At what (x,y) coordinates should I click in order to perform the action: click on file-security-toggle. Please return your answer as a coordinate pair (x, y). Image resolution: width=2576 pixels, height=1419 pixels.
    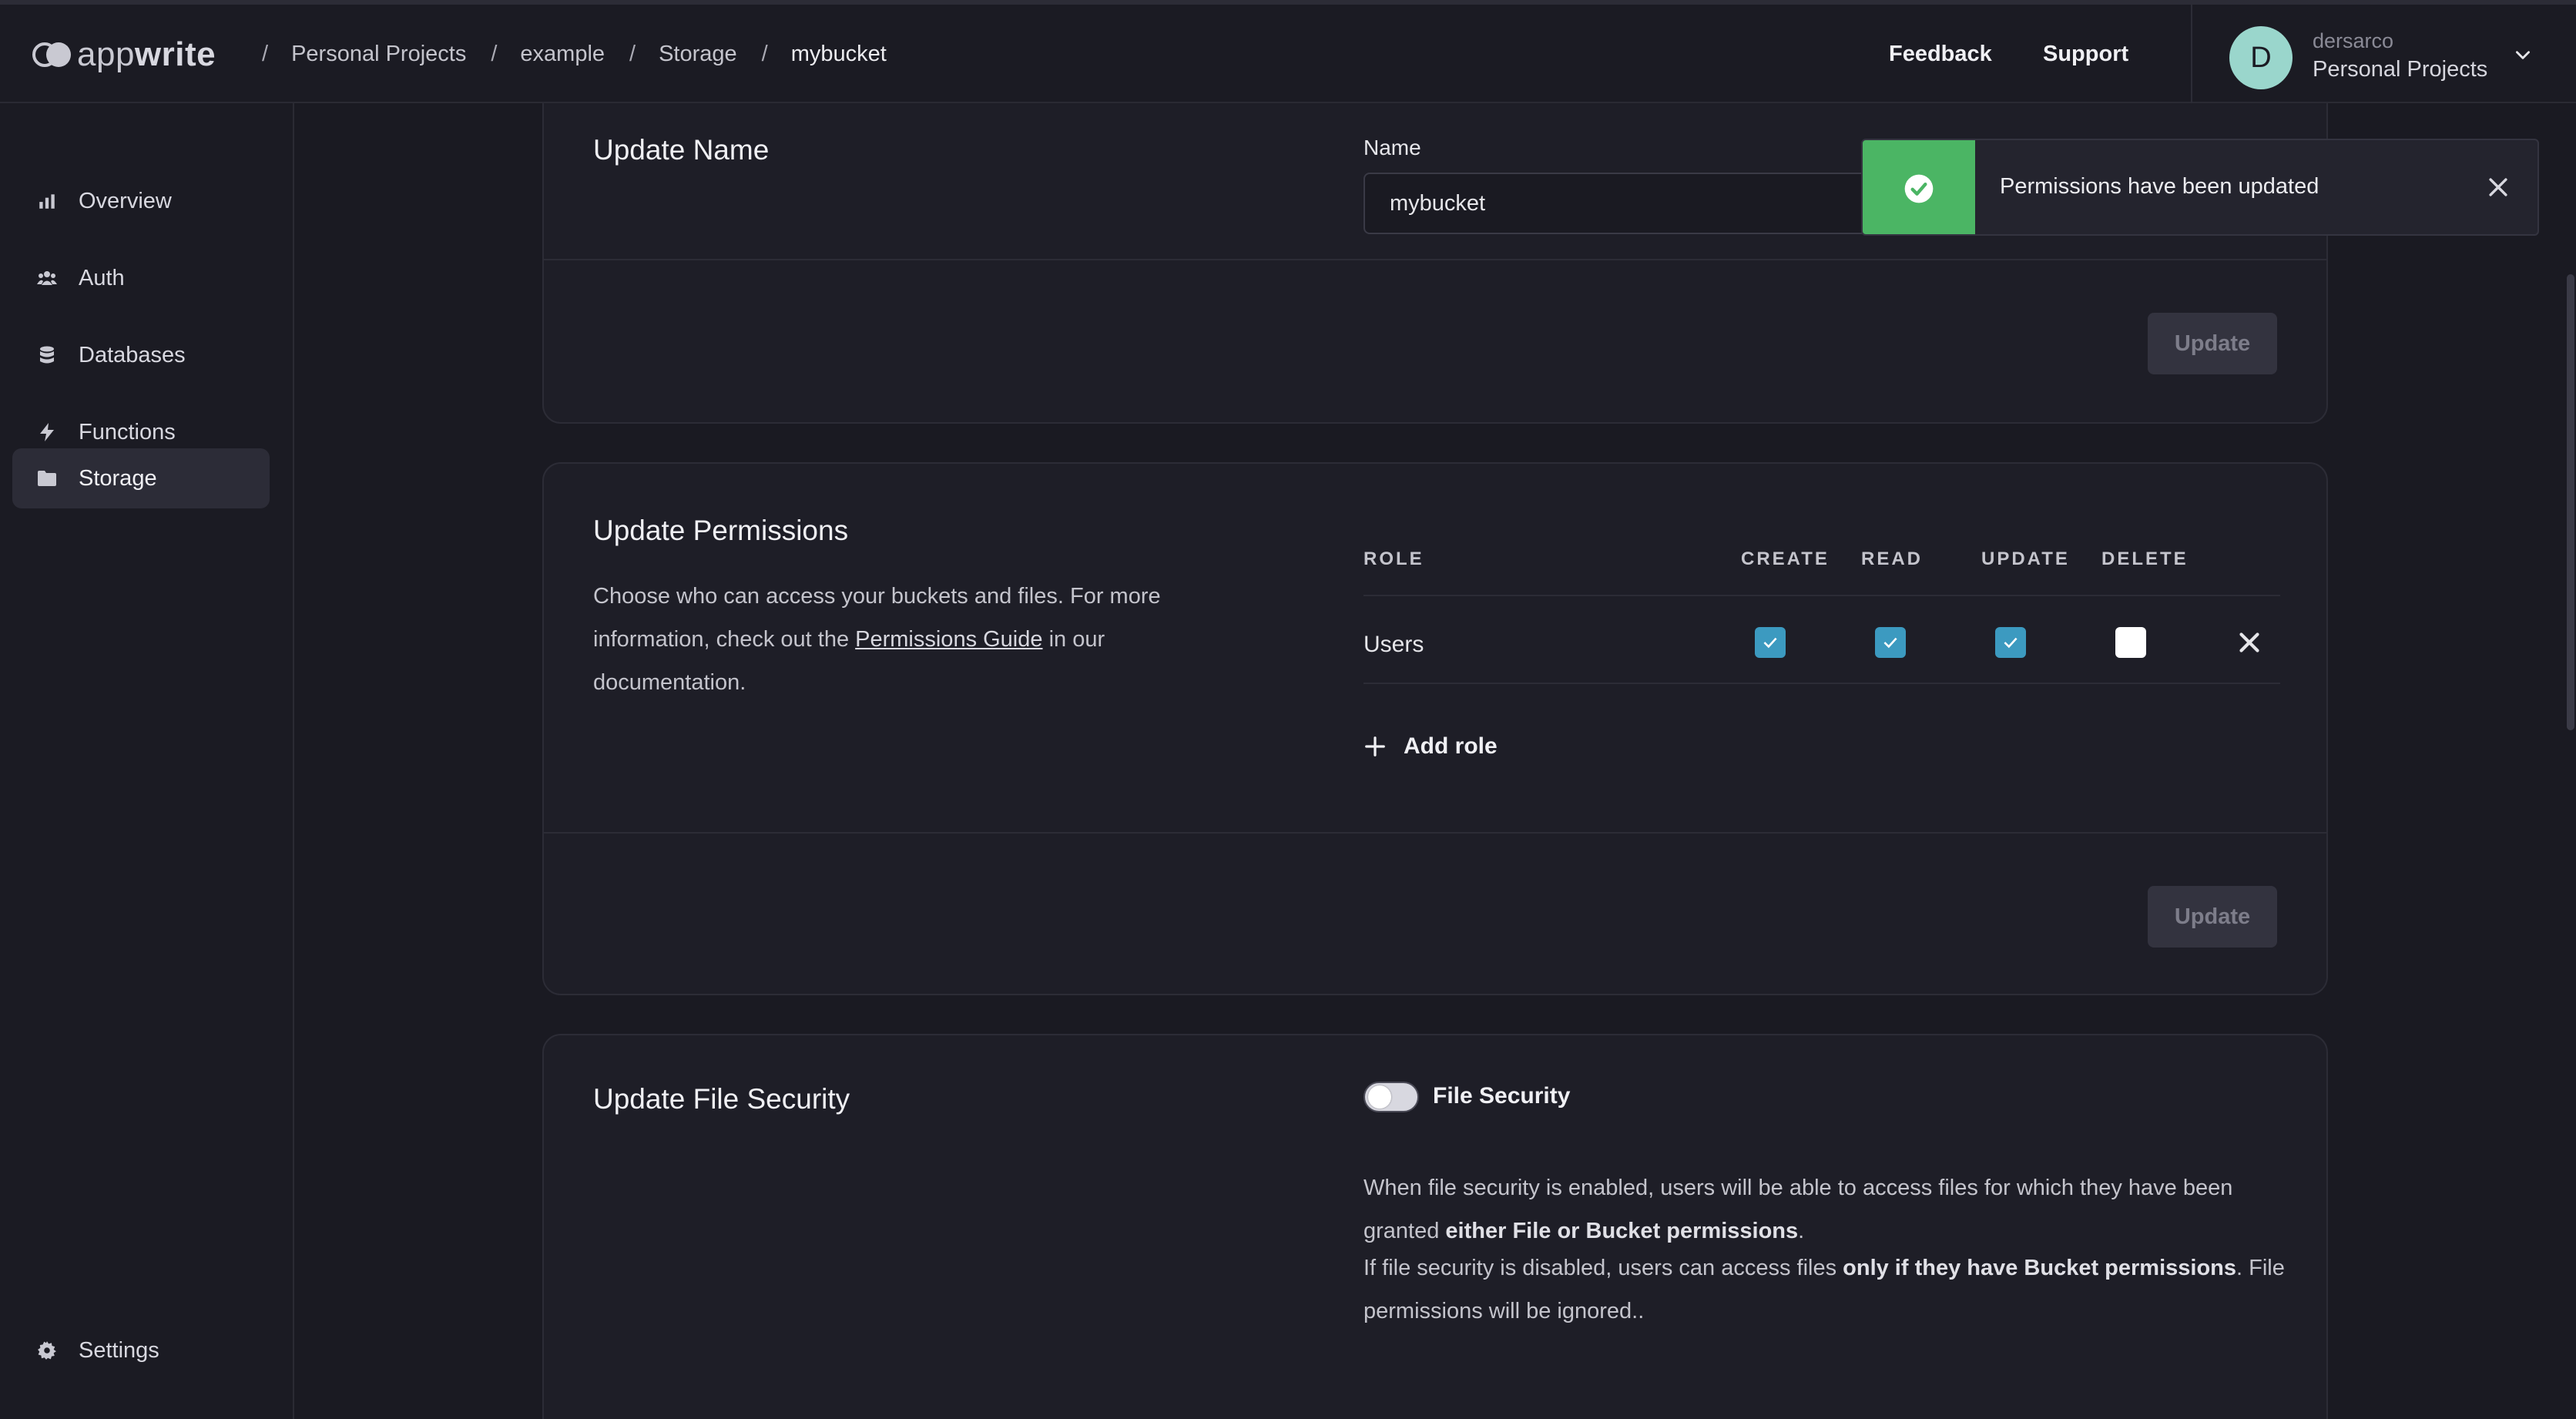
    Looking at the image, I should click on (1391, 1097).